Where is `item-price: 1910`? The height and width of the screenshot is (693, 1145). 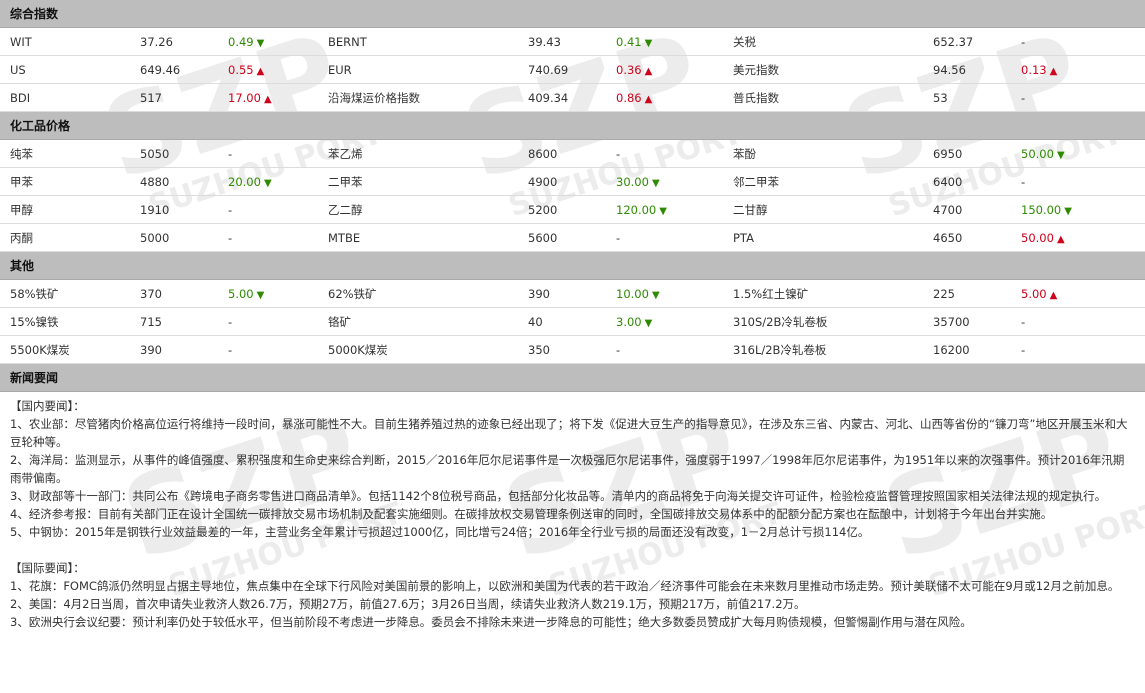 item-price: 1910 is located at coordinates (174, 209).